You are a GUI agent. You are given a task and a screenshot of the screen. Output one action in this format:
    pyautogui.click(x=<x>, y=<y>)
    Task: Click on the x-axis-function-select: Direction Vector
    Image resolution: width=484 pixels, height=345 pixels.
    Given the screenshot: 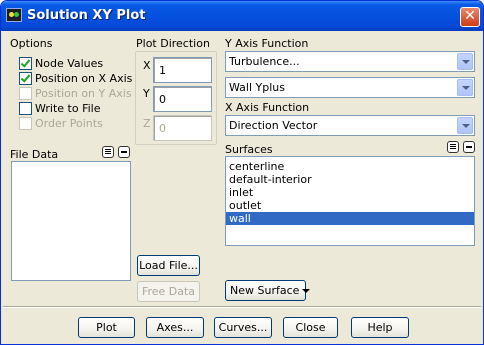 What is the action you would take?
    pyautogui.click(x=350, y=125)
    